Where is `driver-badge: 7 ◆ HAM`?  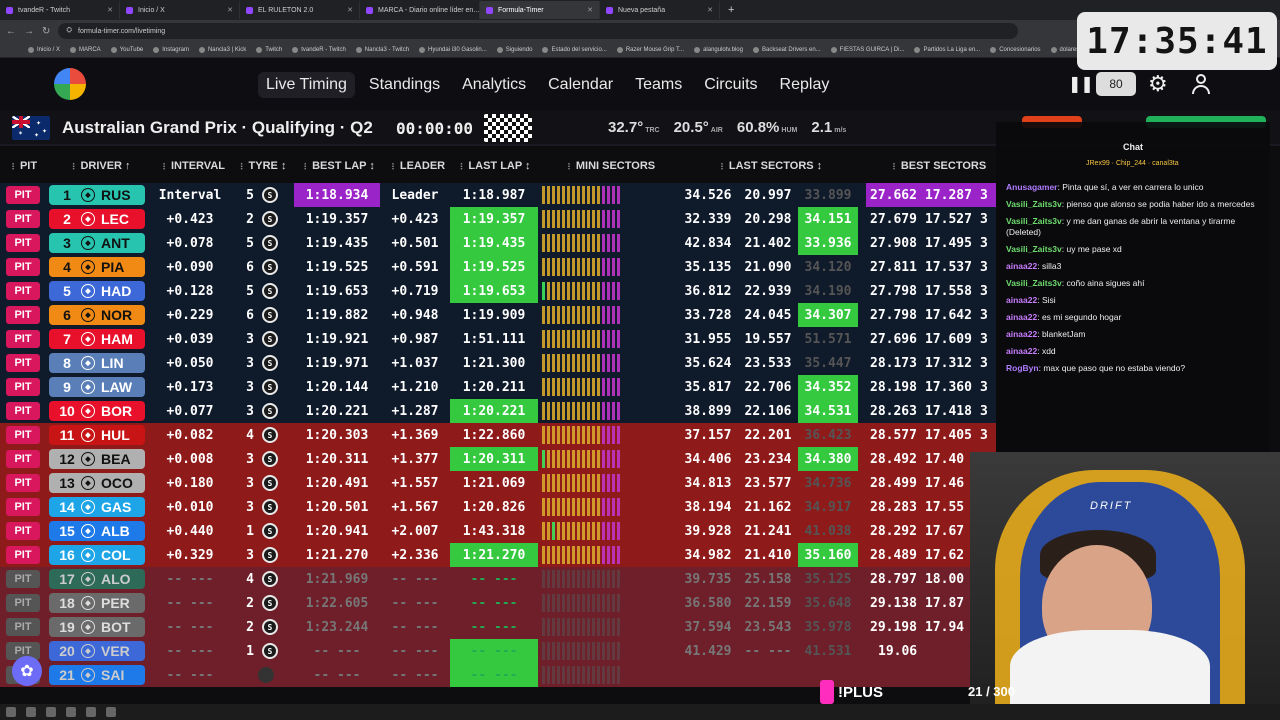
driver-badge: 7 ◆ HAM is located at coordinates (97, 339).